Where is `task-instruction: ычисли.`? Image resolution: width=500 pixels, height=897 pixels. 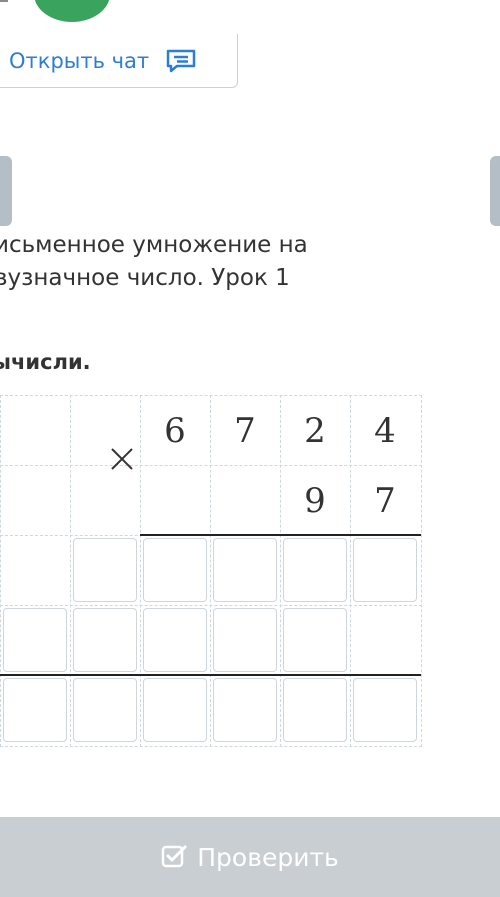 task-instruction: ычисли. is located at coordinates (45, 362).